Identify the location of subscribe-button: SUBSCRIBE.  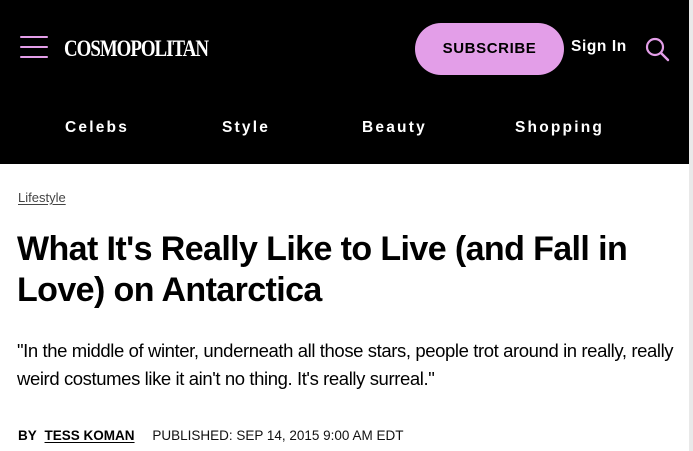
(489, 49).